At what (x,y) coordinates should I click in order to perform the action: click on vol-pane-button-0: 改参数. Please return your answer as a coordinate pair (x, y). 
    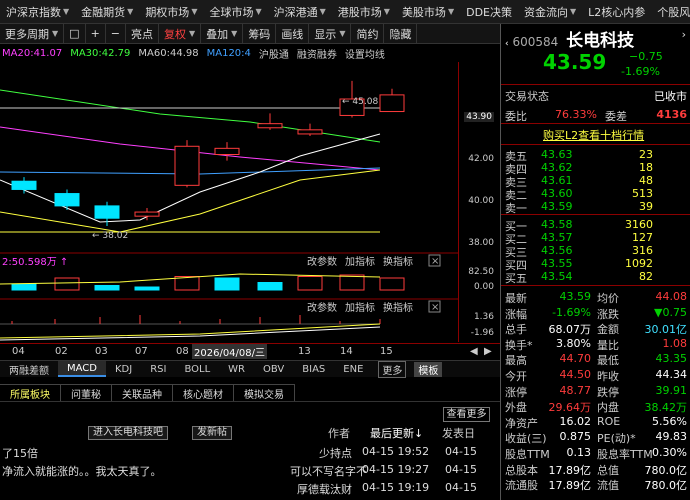
    Looking at the image, I should click on (322, 261).